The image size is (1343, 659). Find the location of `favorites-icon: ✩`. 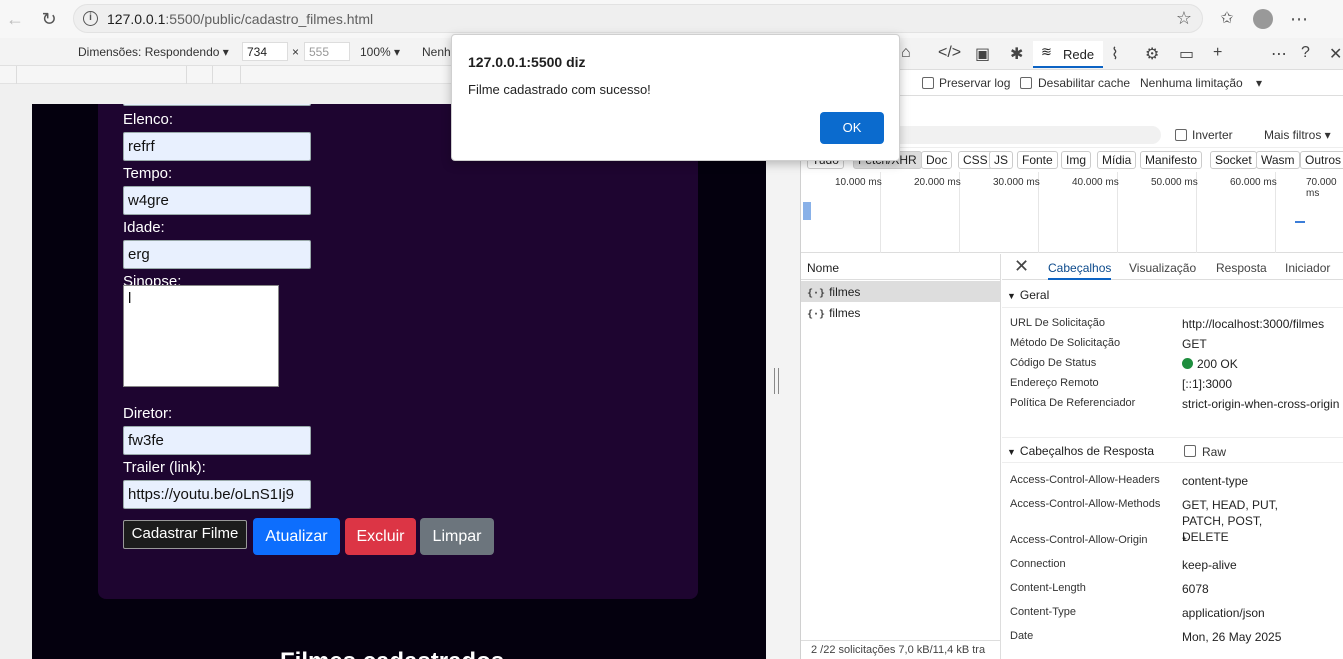

favorites-icon: ✩ is located at coordinates (1227, 19).